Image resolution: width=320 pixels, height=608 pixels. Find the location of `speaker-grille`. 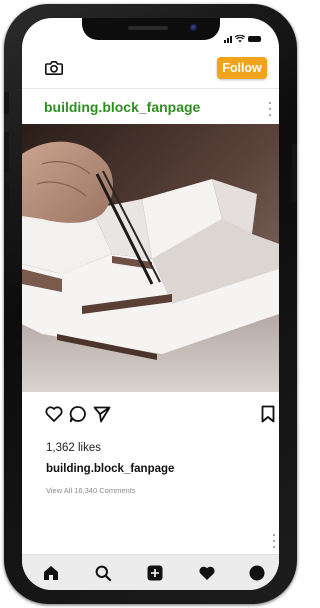

speaker-grille is located at coordinates (148, 28).